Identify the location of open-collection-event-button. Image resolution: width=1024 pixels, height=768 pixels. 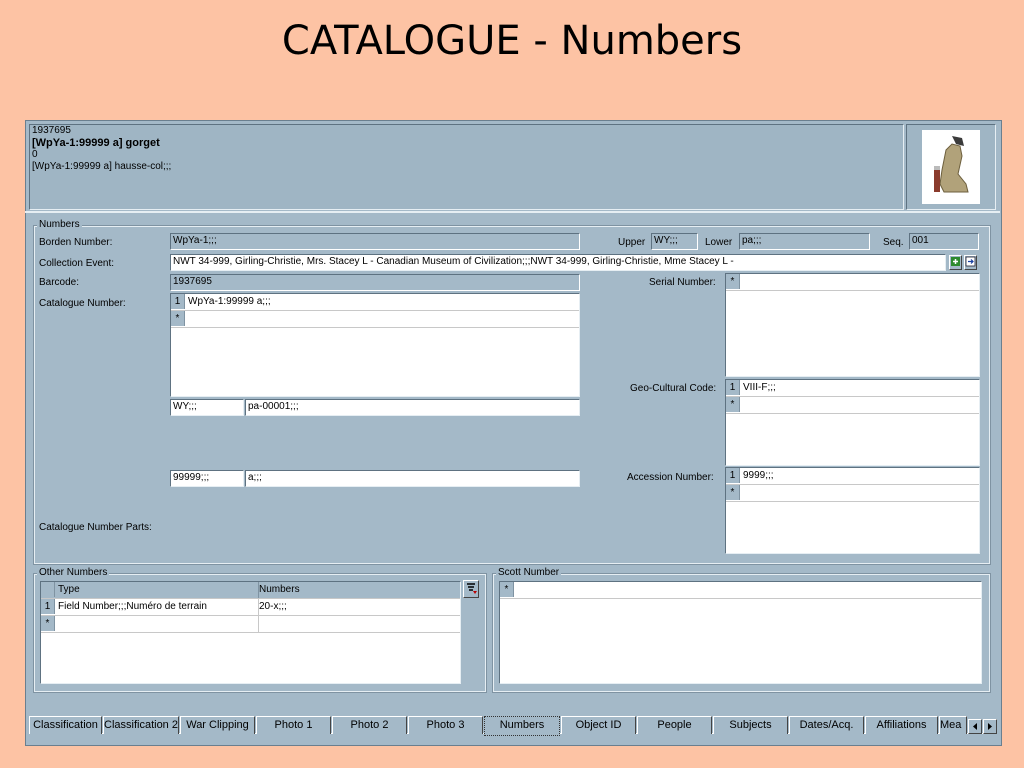
(970, 262).